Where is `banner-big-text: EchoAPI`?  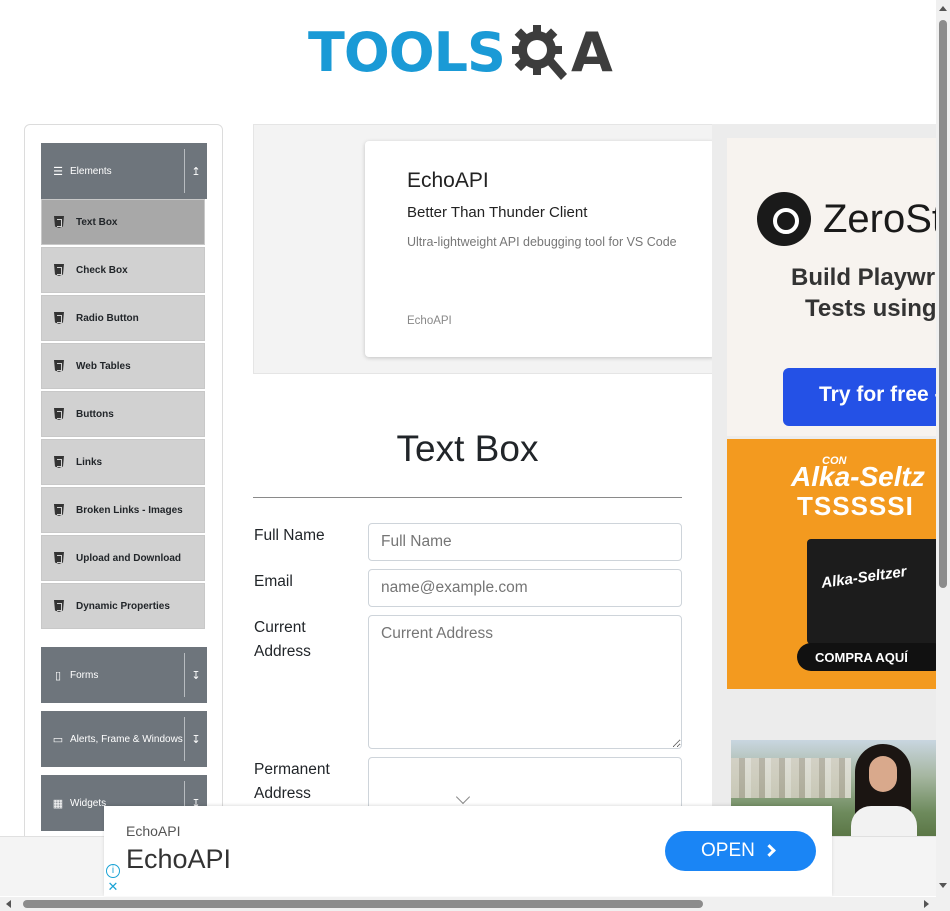 banner-big-text: EchoAPI is located at coordinates (179, 859).